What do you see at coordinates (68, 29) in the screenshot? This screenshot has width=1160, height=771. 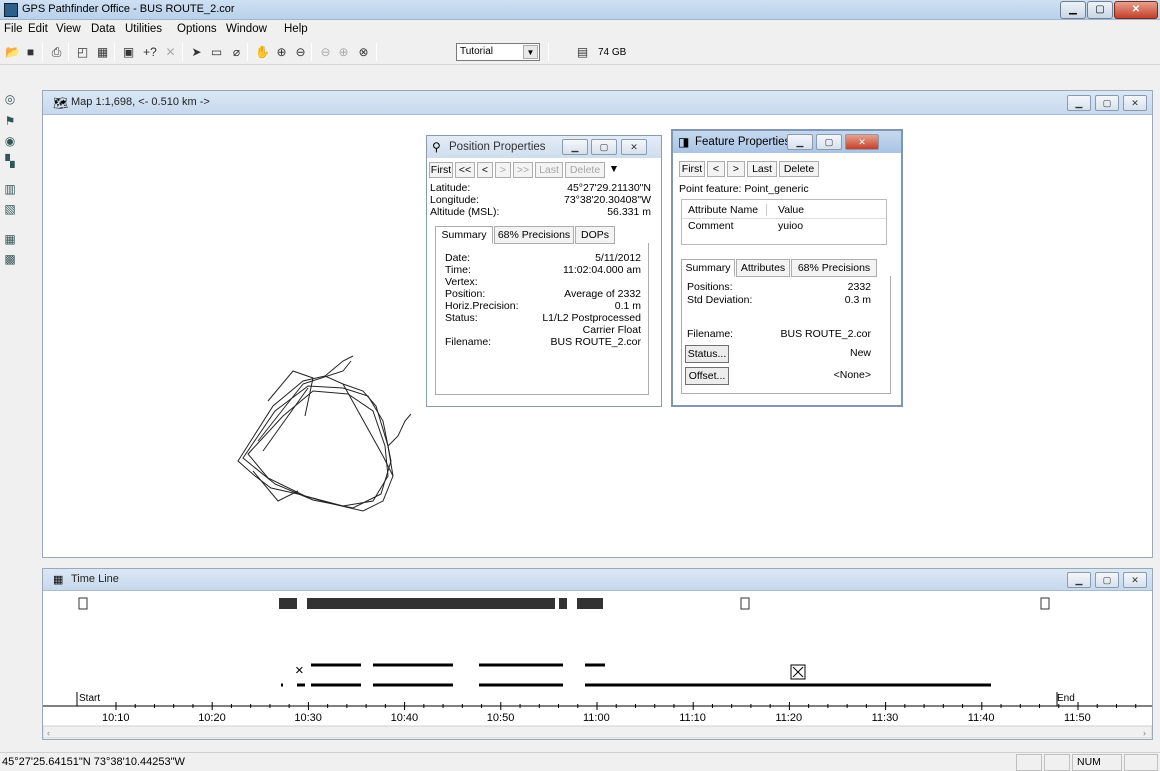 I see `menu-view: View` at bounding box center [68, 29].